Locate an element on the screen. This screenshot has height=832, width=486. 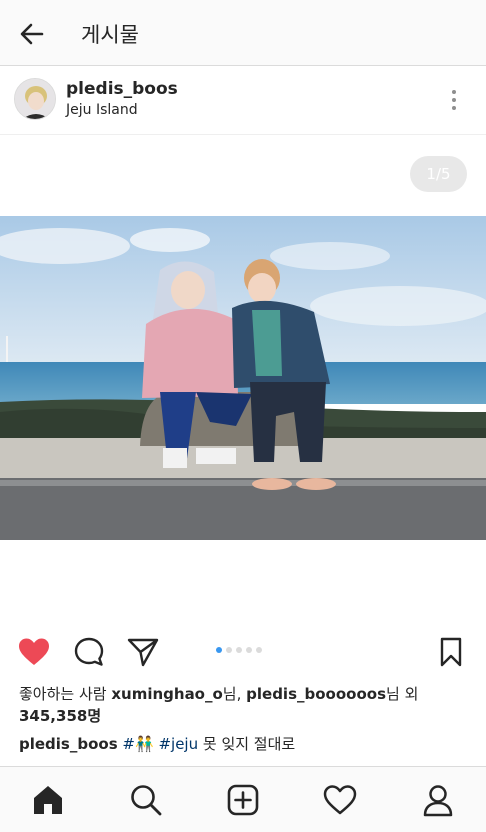
home-icon is located at coordinates (48, 800).